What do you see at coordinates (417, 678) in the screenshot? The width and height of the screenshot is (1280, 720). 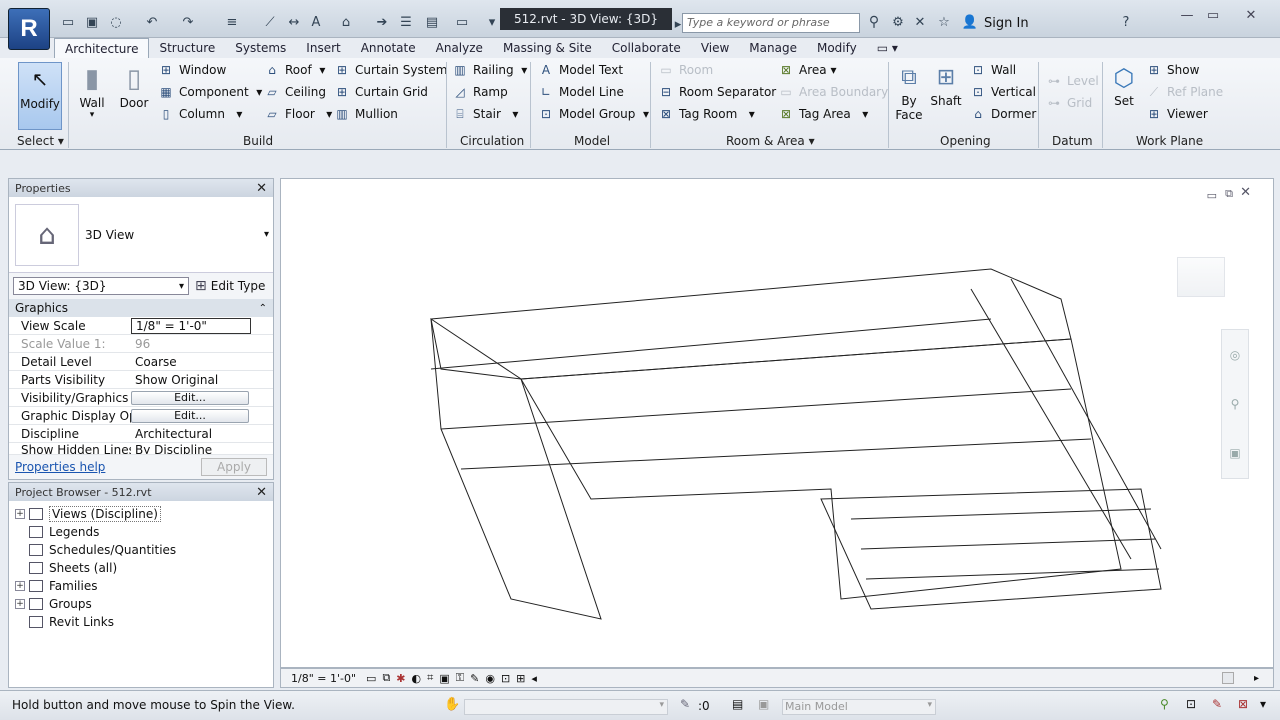 I see `shadows-icon: ◐` at bounding box center [417, 678].